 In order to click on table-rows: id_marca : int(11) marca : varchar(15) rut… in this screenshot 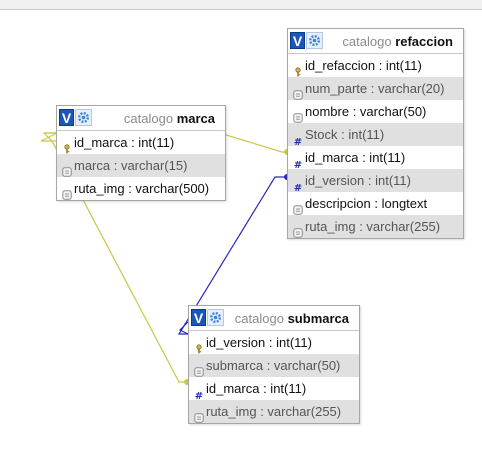, I will do `click(141, 165)`.